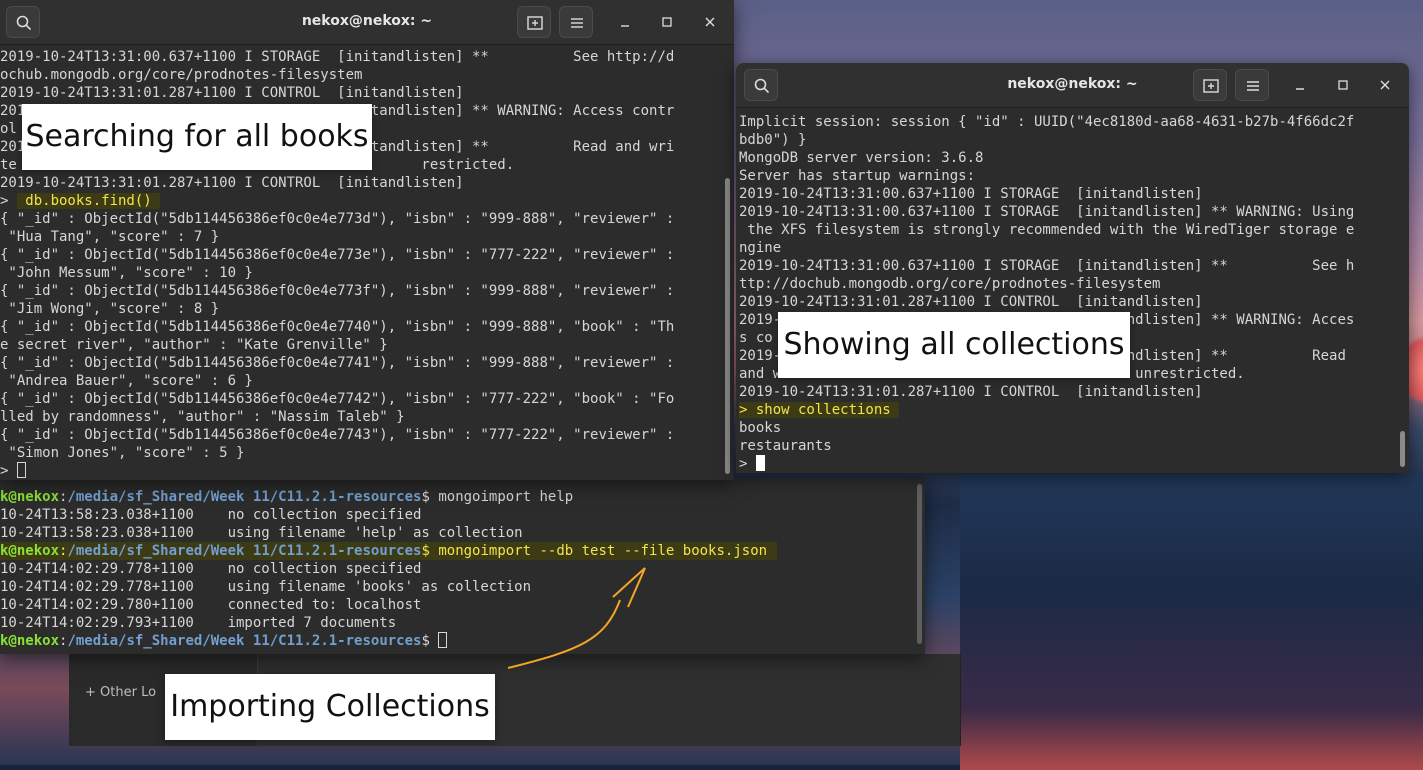 The height and width of the screenshot is (770, 1423). What do you see at coordinates (122, 453) in the screenshot?
I see `terminal-line: "Simon Jones", "score" : 5 }` at bounding box center [122, 453].